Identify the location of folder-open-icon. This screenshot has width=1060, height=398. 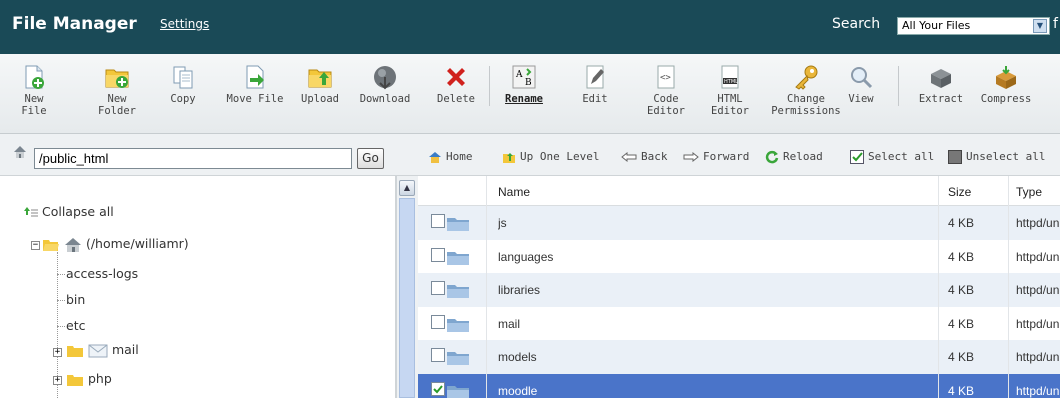
(51, 245).